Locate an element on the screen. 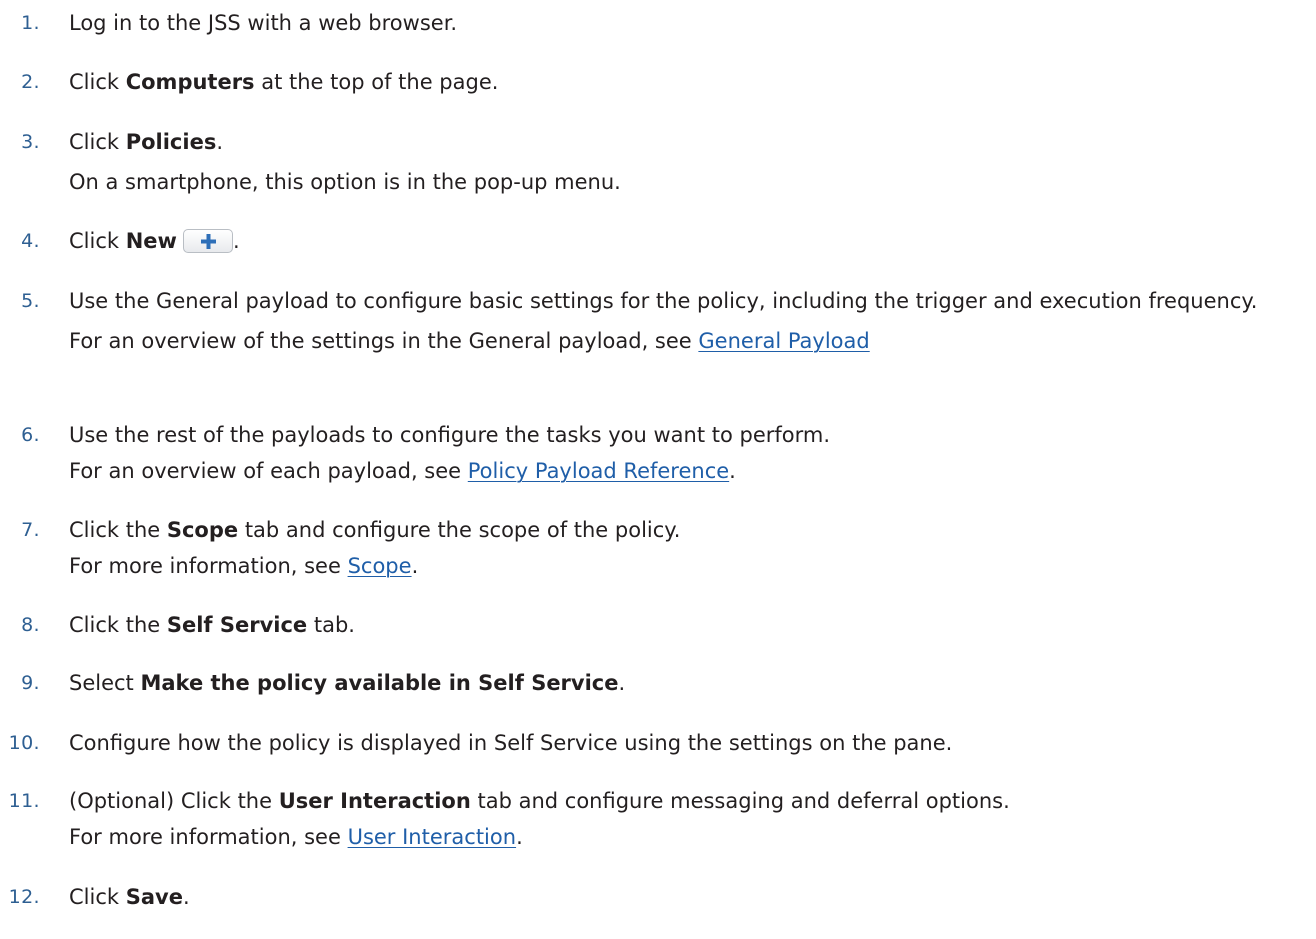 The height and width of the screenshot is (939, 1316). step-number: 8. is located at coordinates (30, 625).